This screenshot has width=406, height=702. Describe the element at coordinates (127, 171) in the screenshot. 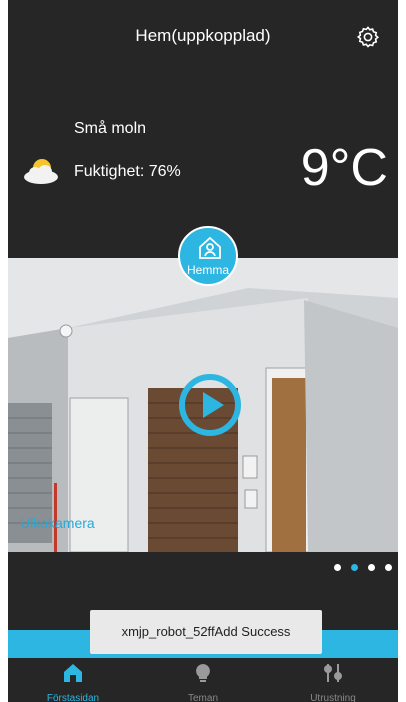

I see `humidity-text: Fuktighet: 76%` at that location.